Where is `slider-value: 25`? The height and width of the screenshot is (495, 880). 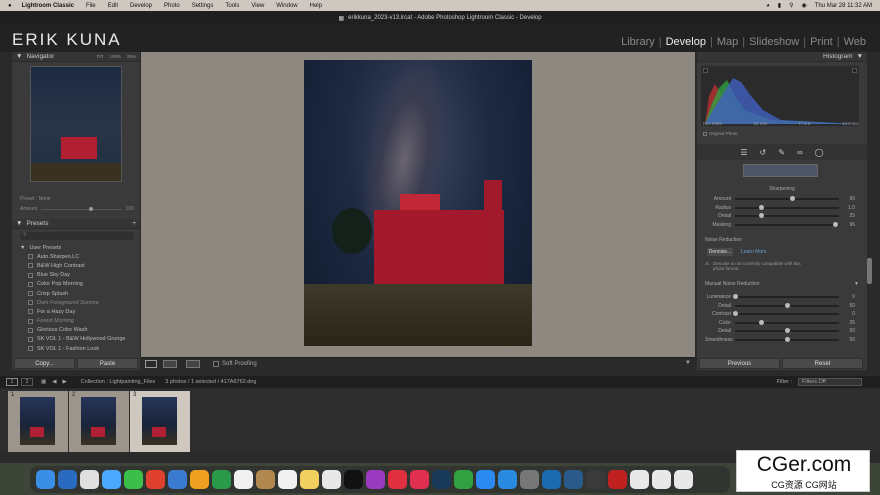
slider-value: 25 is located at coordinates (849, 323).